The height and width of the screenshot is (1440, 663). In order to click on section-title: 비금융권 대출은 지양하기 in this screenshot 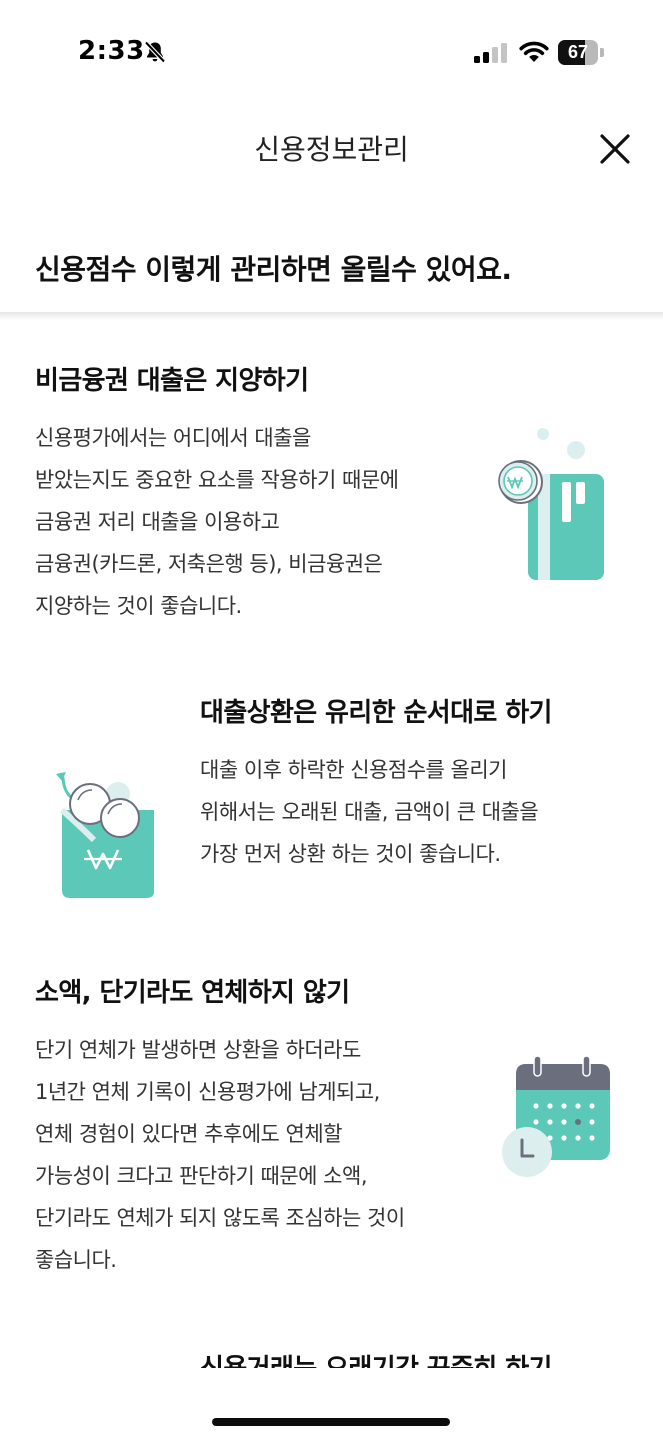, I will do `click(172, 381)`.